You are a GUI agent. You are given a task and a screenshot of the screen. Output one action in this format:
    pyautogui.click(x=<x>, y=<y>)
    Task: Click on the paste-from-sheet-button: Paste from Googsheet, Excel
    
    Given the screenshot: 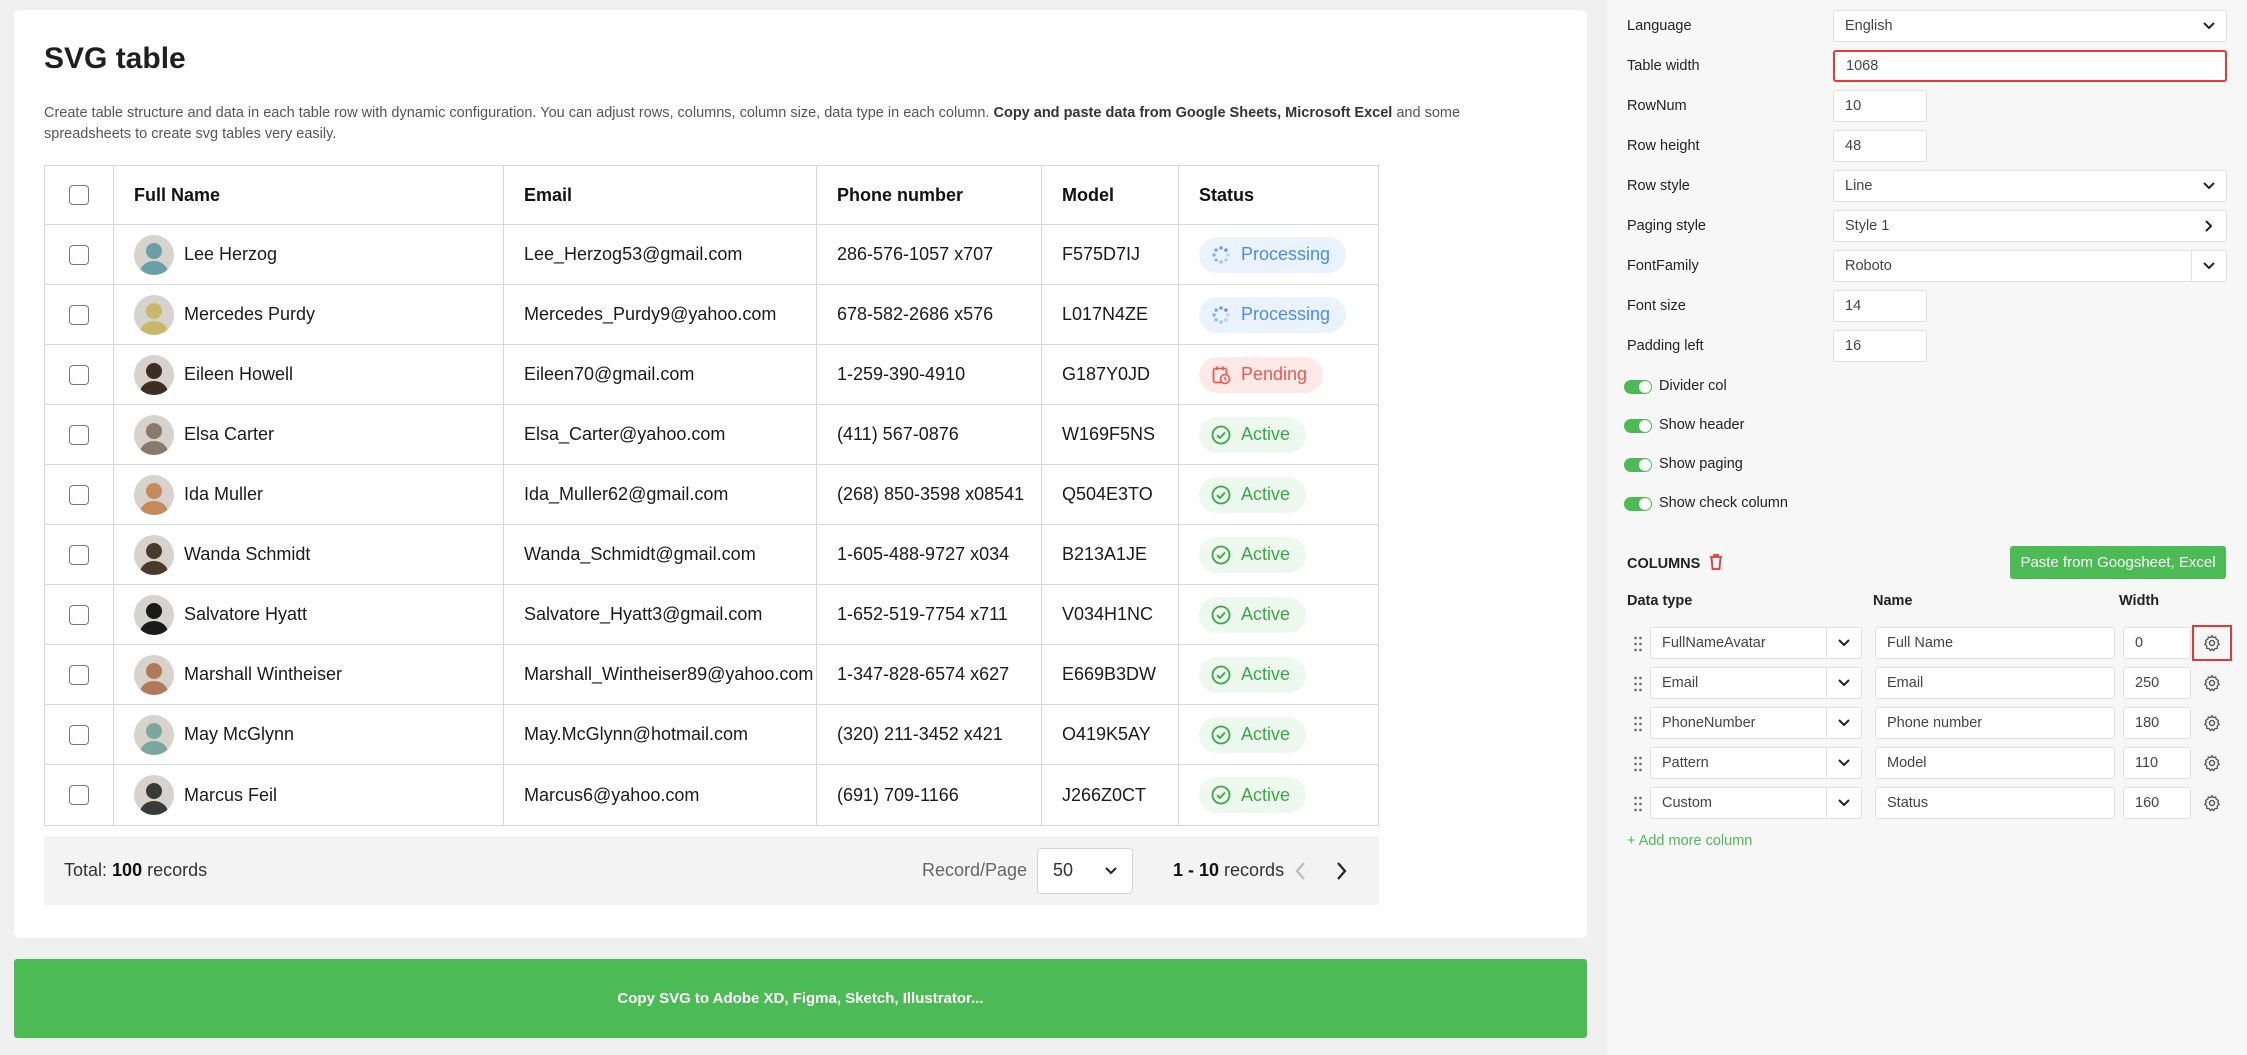 What is the action you would take?
    pyautogui.click(x=2118, y=562)
    